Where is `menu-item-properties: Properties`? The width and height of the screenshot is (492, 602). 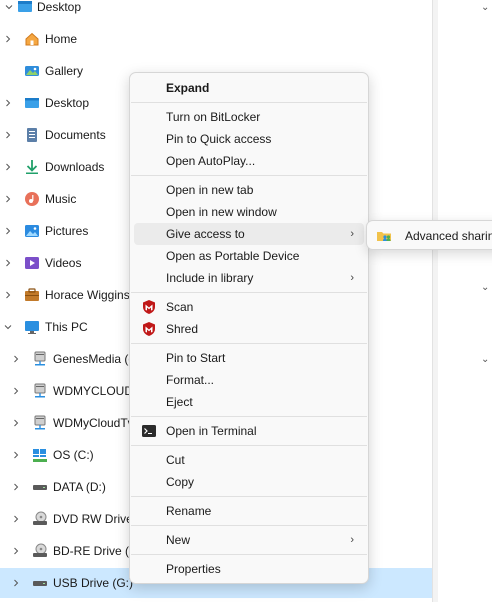 menu-item-properties: Properties is located at coordinates (249, 569).